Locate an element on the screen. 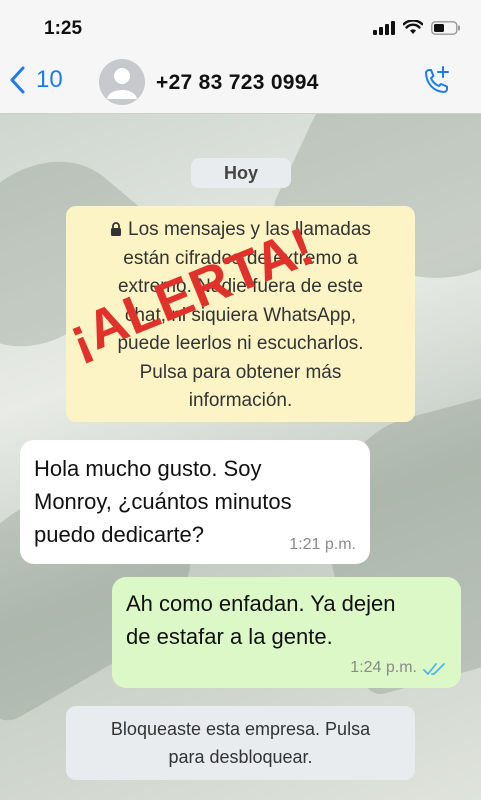  chevron-left-icon is located at coordinates (17, 80).